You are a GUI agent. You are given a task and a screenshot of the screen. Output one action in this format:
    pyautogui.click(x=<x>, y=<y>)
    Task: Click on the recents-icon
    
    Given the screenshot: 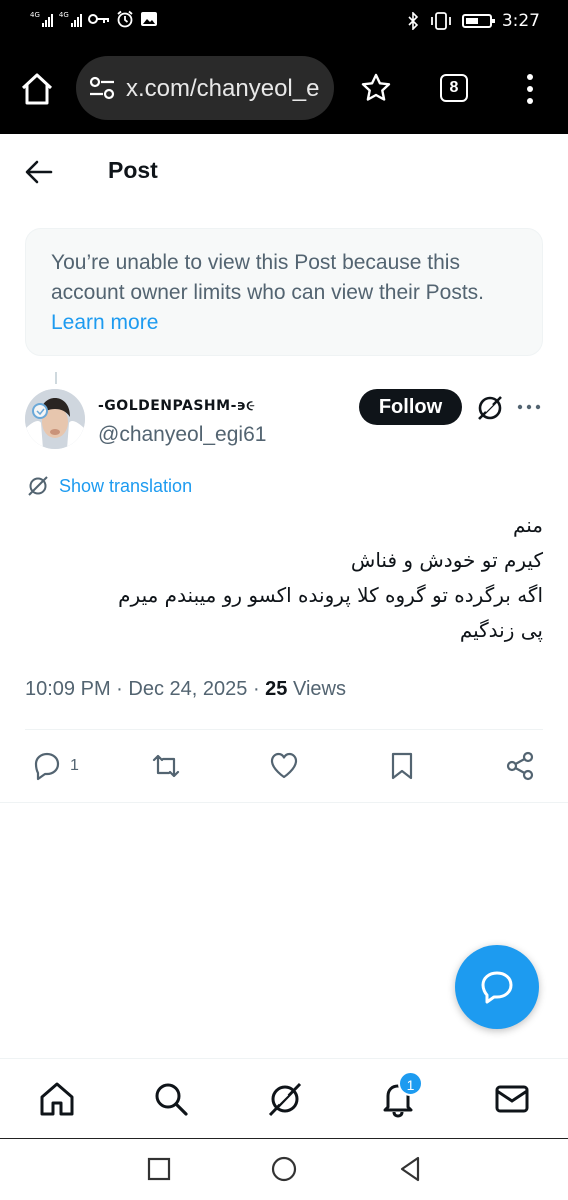 What is the action you would take?
    pyautogui.click(x=159, y=1169)
    